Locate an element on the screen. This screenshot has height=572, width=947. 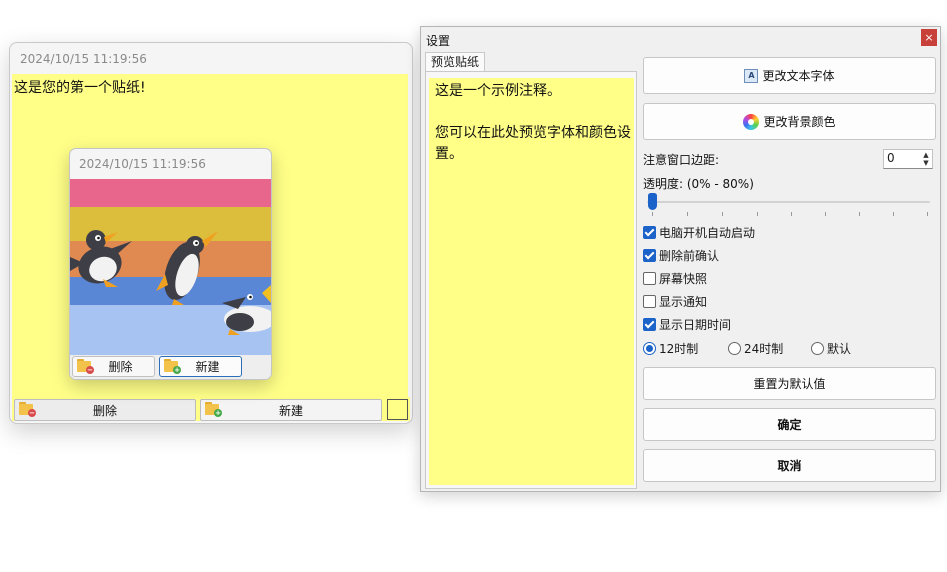
preview-text: 这是一个示例注释。 您可以在此处预览字体和颜色设置。 is located at coordinates (533, 133).